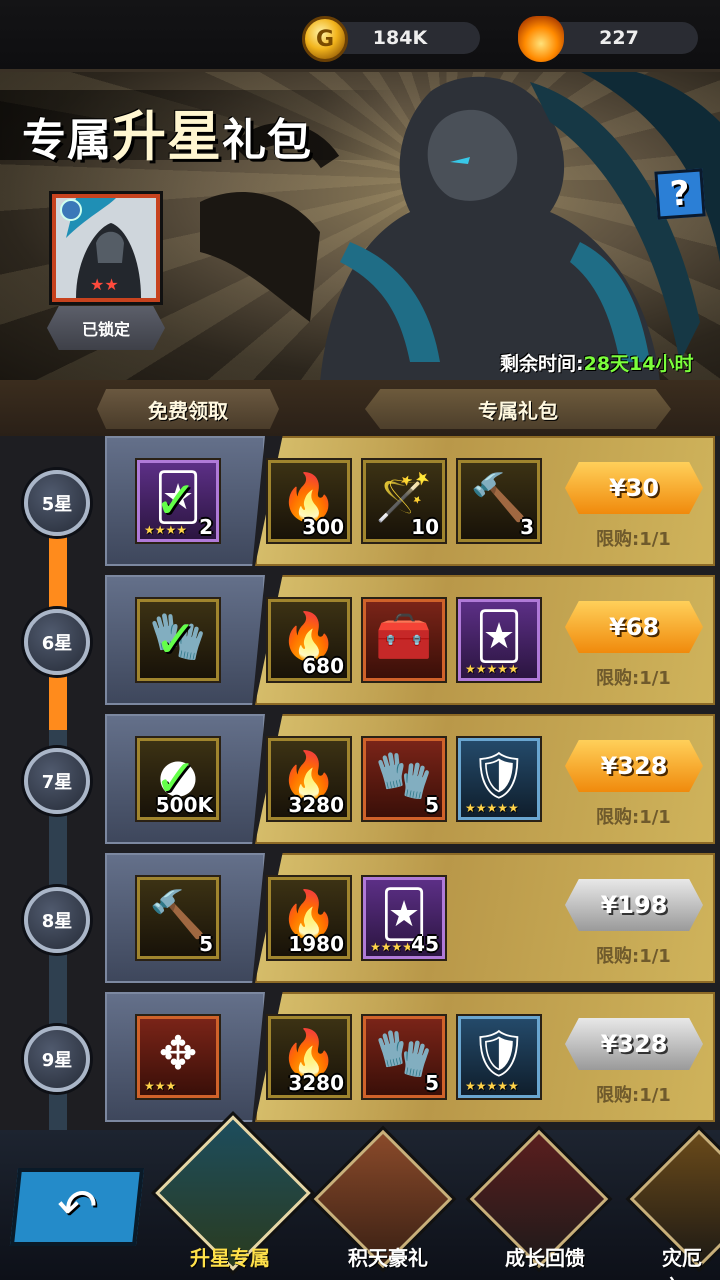 The height and width of the screenshot is (1280, 720). What do you see at coordinates (388, 1258) in the screenshot?
I see `tab-label-daily-gift: 积天豪礼` at bounding box center [388, 1258].